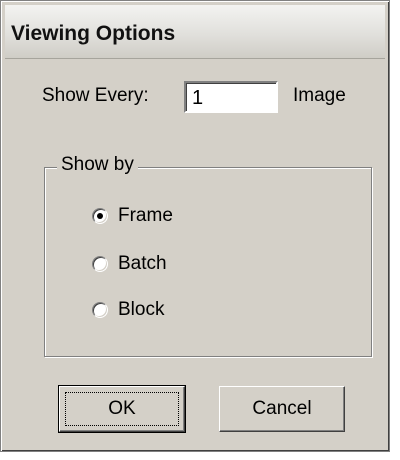 The height and width of the screenshot is (460, 400). I want to click on radio-frame: Frame, so click(132, 216).